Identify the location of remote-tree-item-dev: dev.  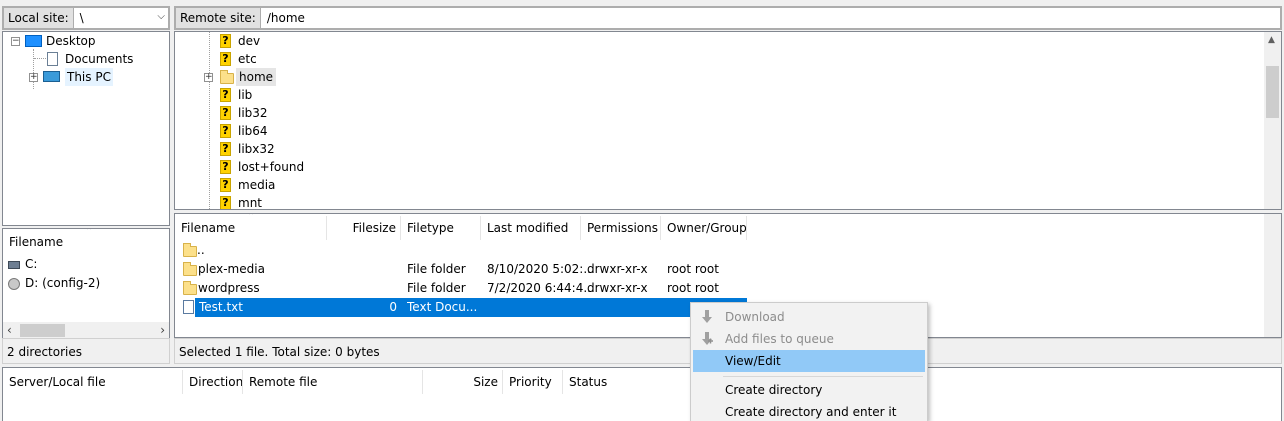
(249, 41).